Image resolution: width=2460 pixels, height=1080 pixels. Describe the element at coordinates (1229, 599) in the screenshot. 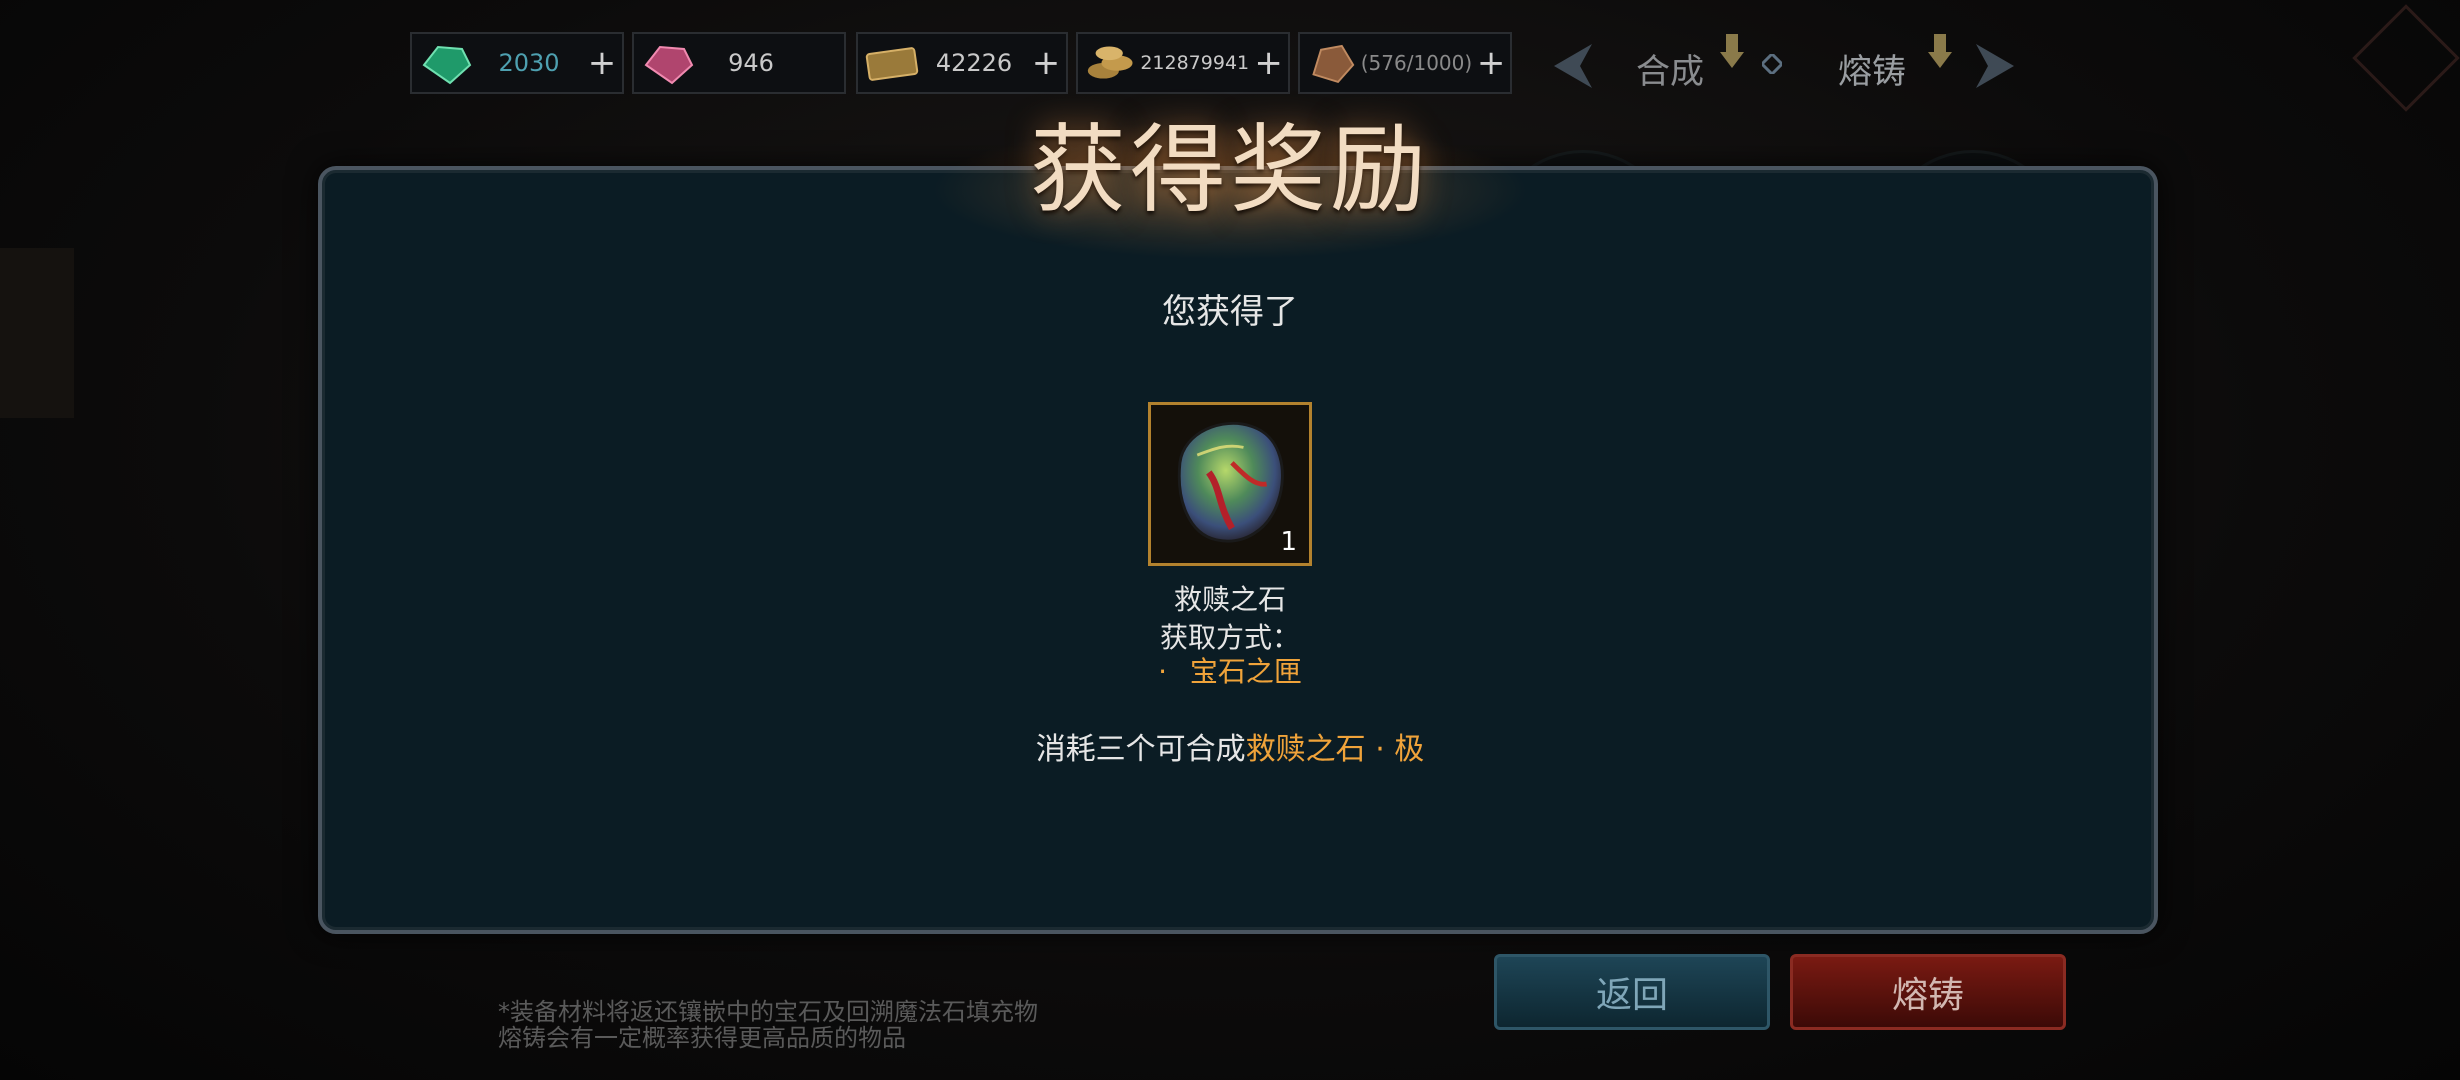

I see `item-name: 救赎之石` at that location.